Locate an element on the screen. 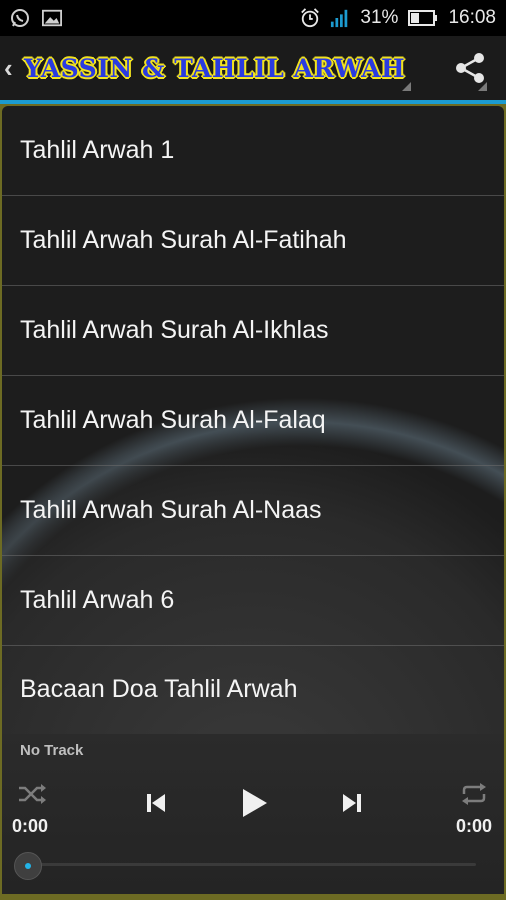  track-item: Tahlil Arwah Surah Al-Falaq is located at coordinates (253, 421).